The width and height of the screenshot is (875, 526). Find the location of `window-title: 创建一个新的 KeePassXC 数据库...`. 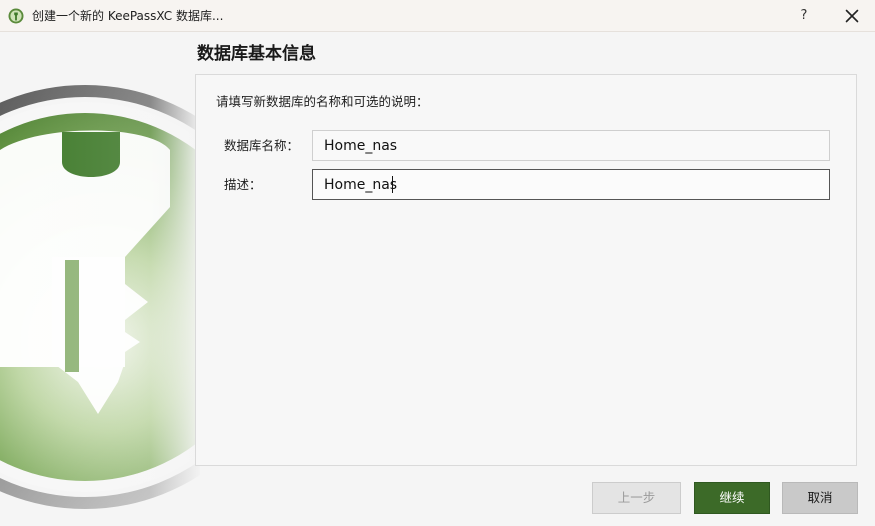

window-title: 创建一个新的 KeePassXC 数据库... is located at coordinates (128, 16).